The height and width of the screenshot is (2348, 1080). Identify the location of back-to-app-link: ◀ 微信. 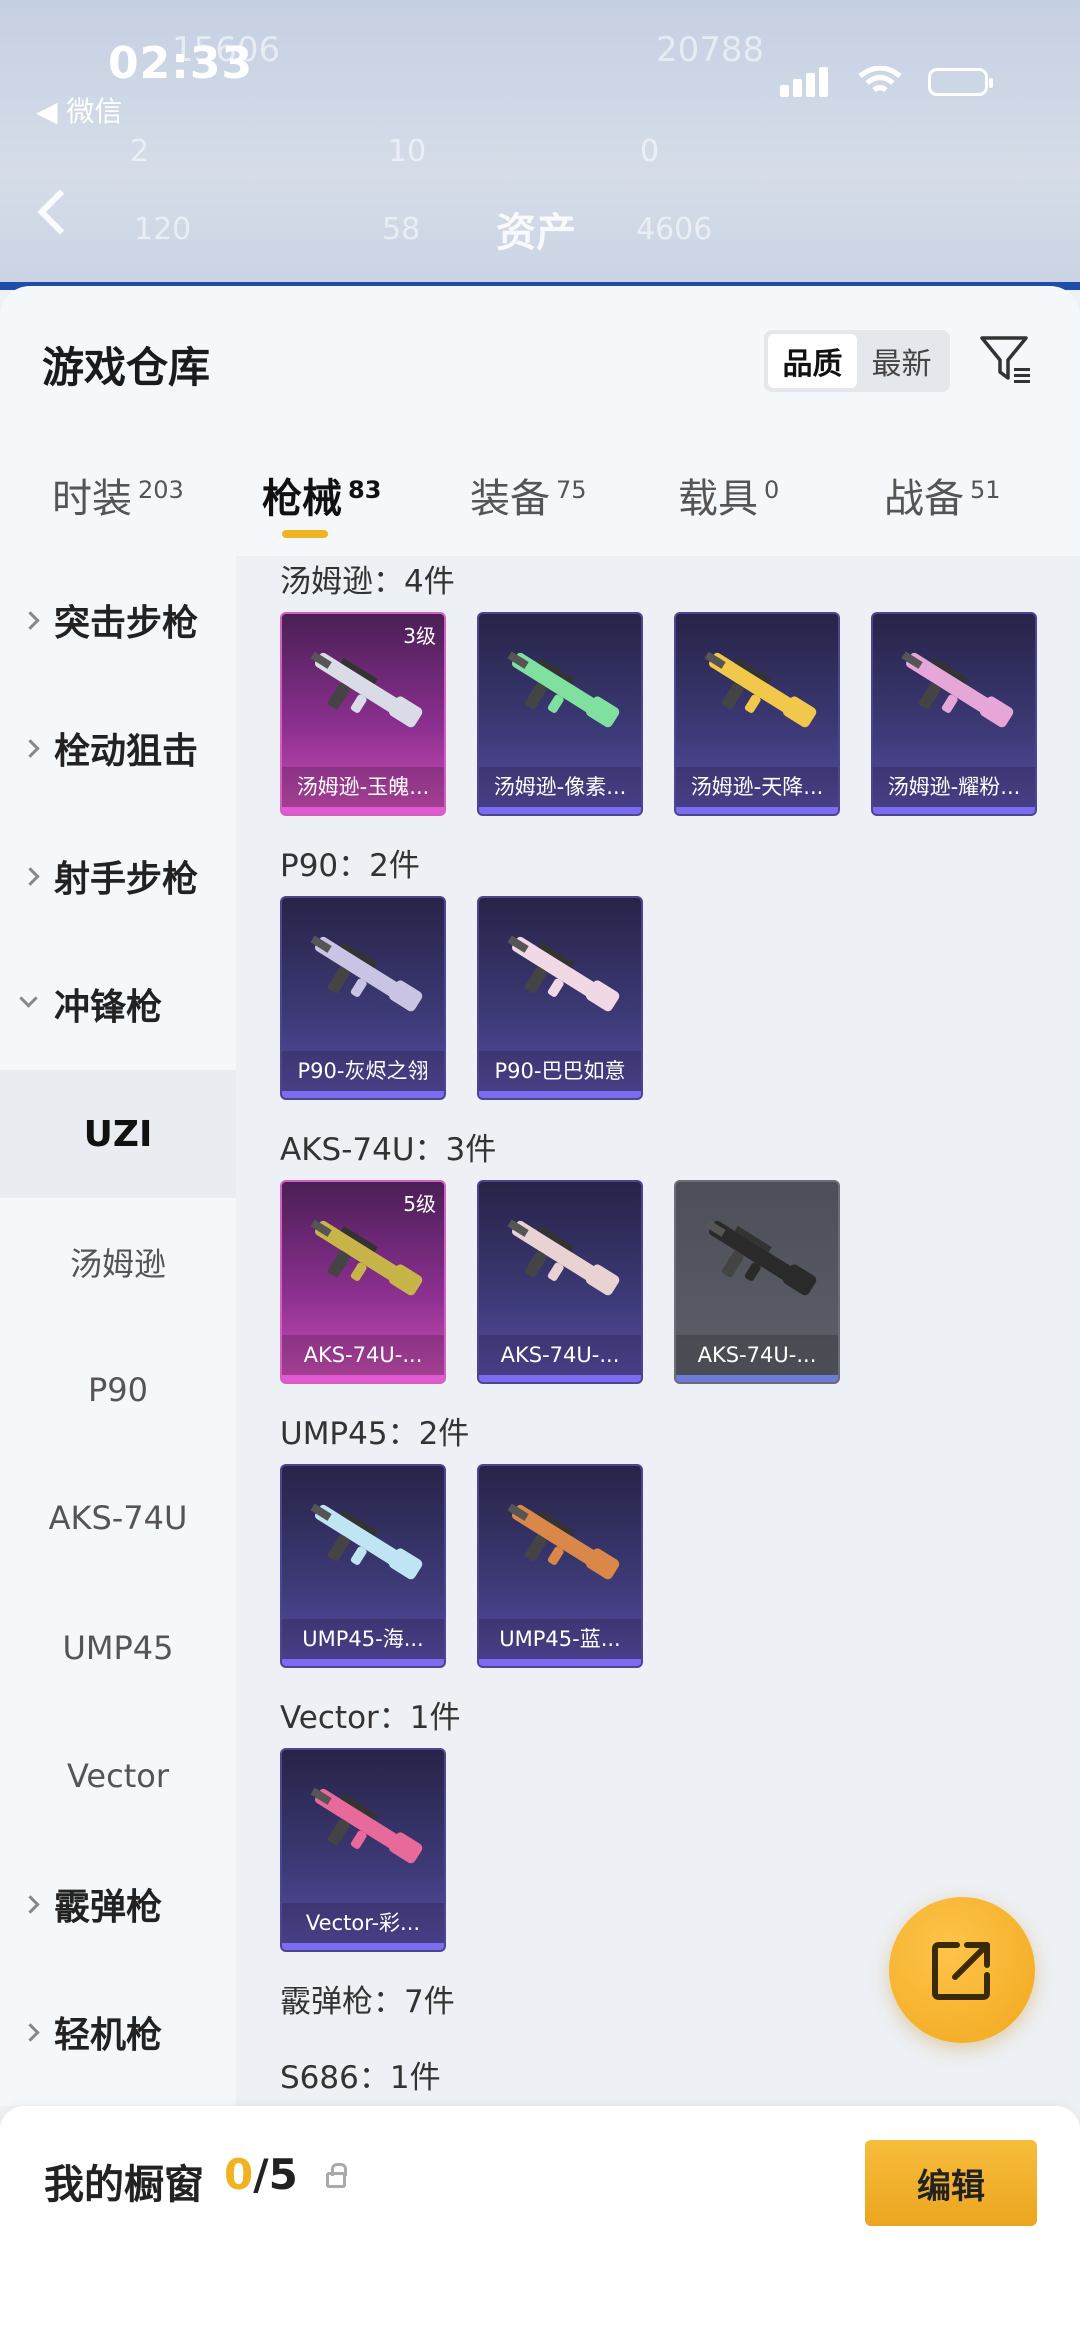
(79, 110).